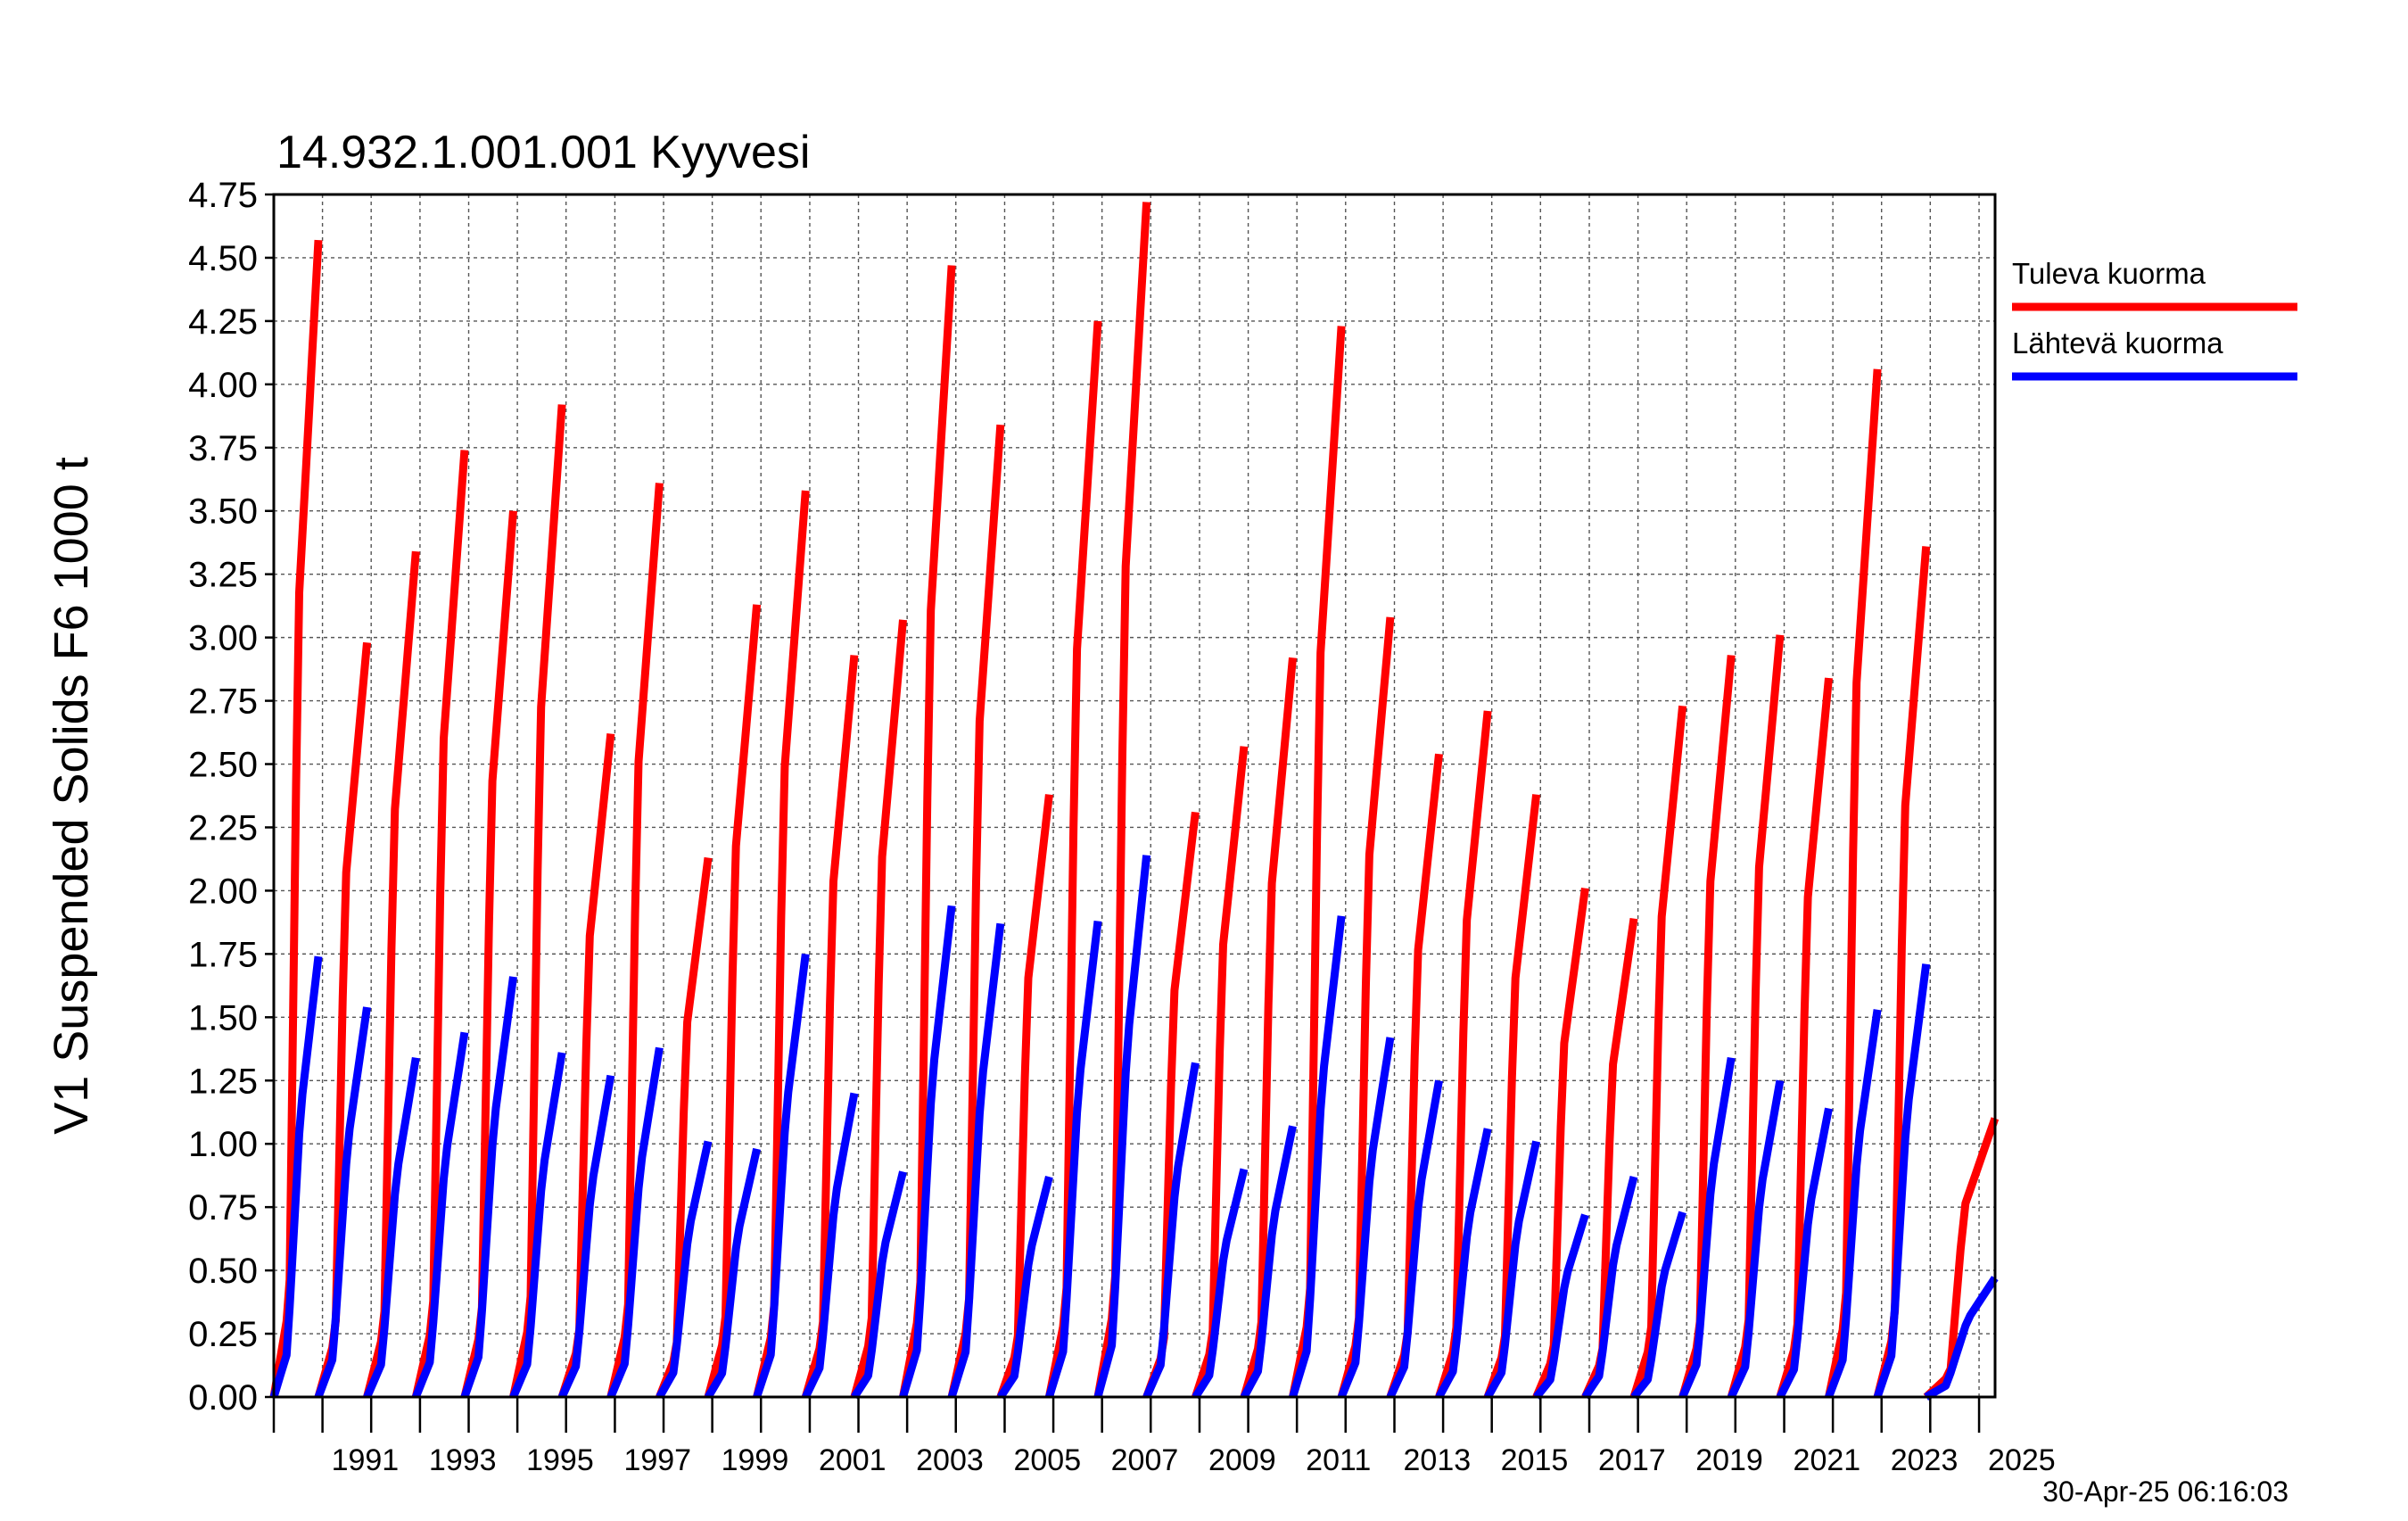  What do you see at coordinates (223, 1208) in the screenshot?
I see `y-tick-label: 0.75` at bounding box center [223, 1208].